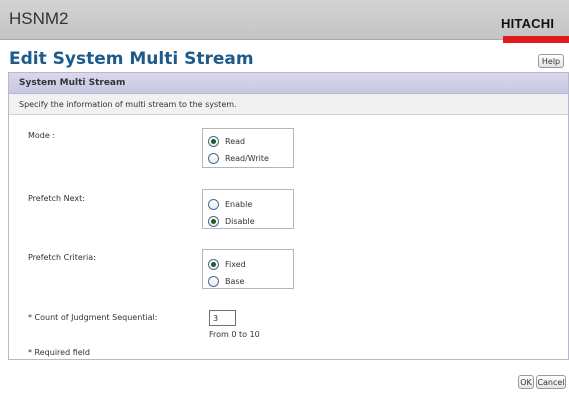  I want to click on mode-option-readwrite-label: Read/Write, so click(247, 158).